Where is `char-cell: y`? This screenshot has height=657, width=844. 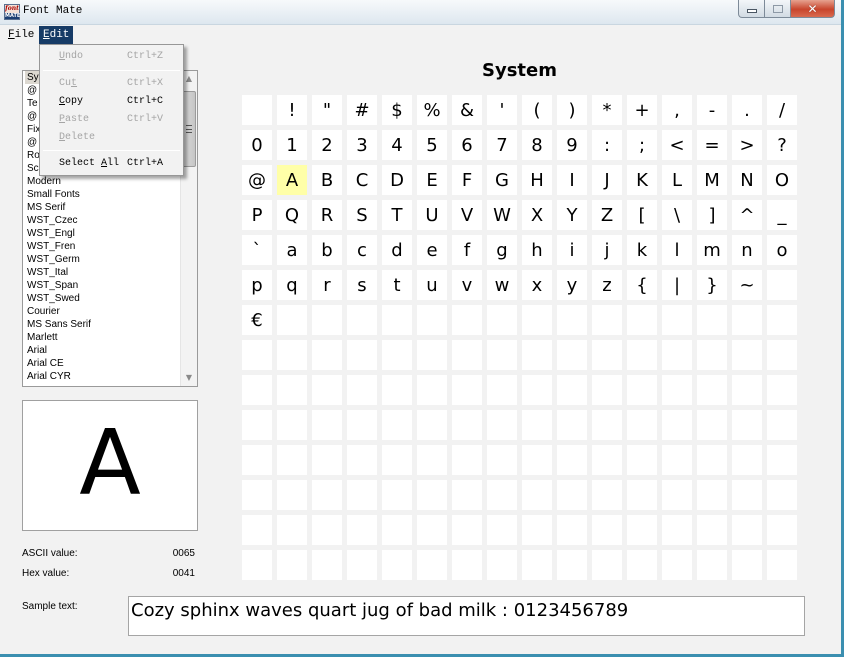 char-cell: y is located at coordinates (572, 285).